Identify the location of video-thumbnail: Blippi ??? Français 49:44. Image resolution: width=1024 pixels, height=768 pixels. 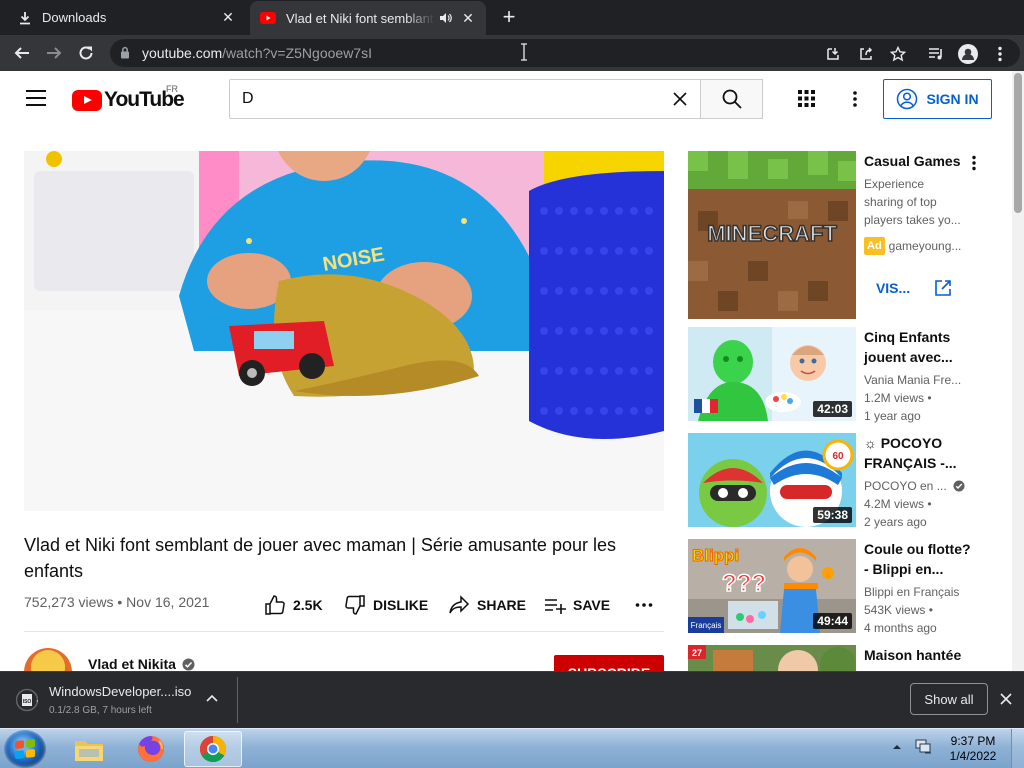
(772, 586).